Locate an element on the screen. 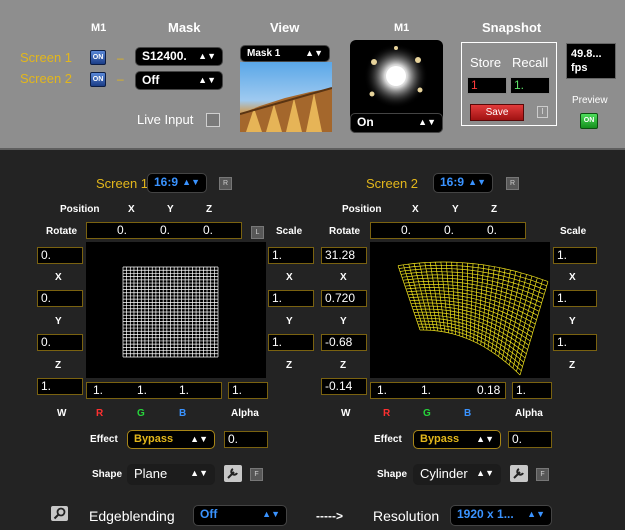 Image resolution: width=625 pixels, height=530 pixels. screen1-rotate-z-label: Z is located at coordinates (58, 365).